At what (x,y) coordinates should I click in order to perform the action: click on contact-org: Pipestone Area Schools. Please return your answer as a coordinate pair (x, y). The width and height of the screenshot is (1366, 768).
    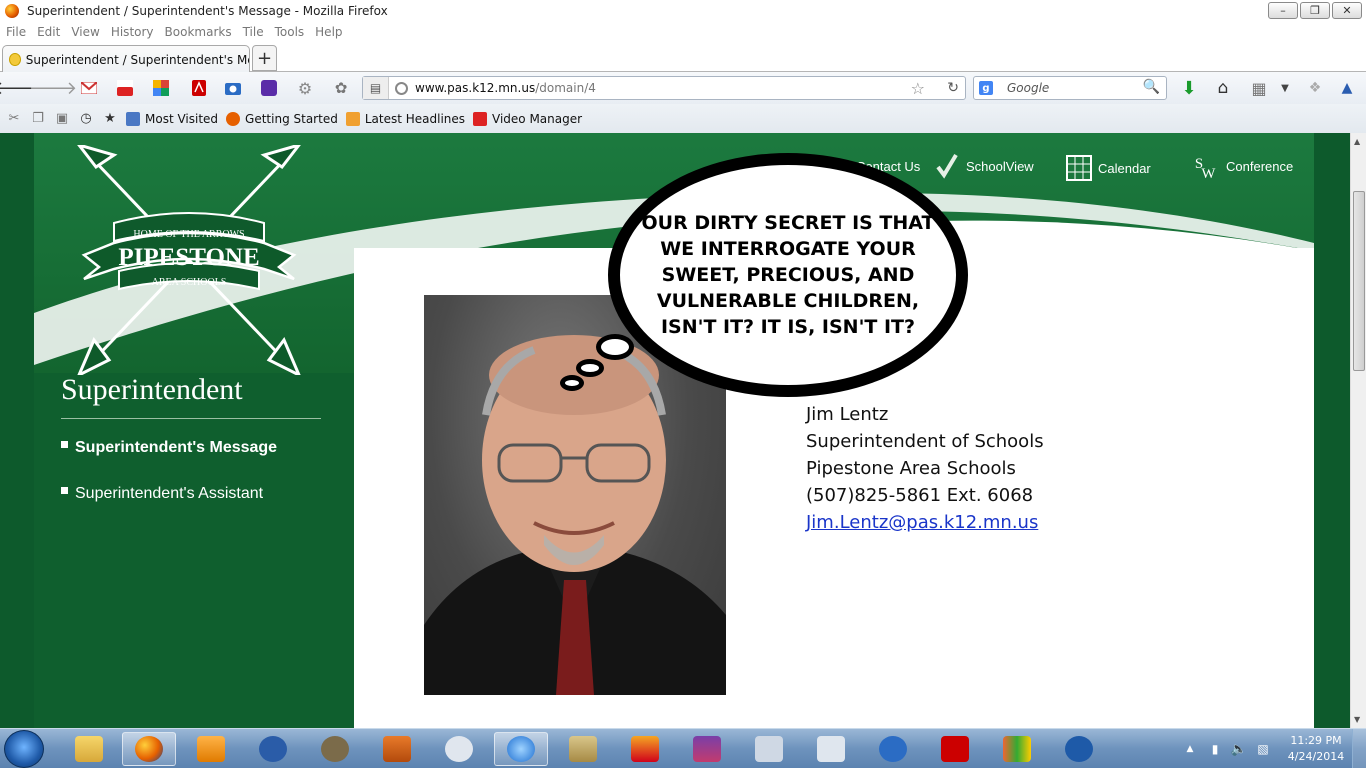
    Looking at the image, I should click on (911, 468).